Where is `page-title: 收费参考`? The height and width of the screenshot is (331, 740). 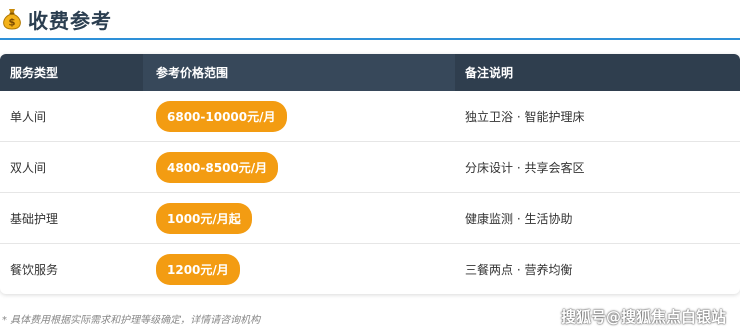
page-title: 收费参考 is located at coordinates (70, 20).